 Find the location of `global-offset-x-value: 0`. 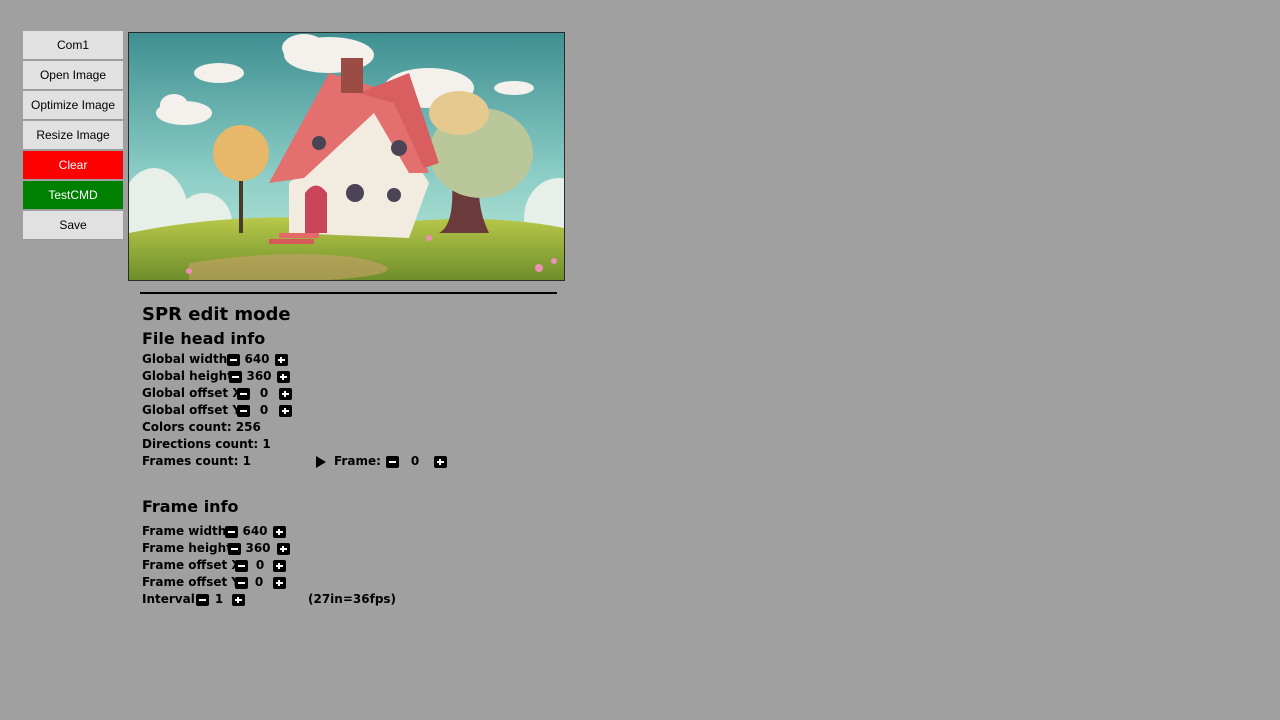

global-offset-x-value: 0 is located at coordinates (264, 393).